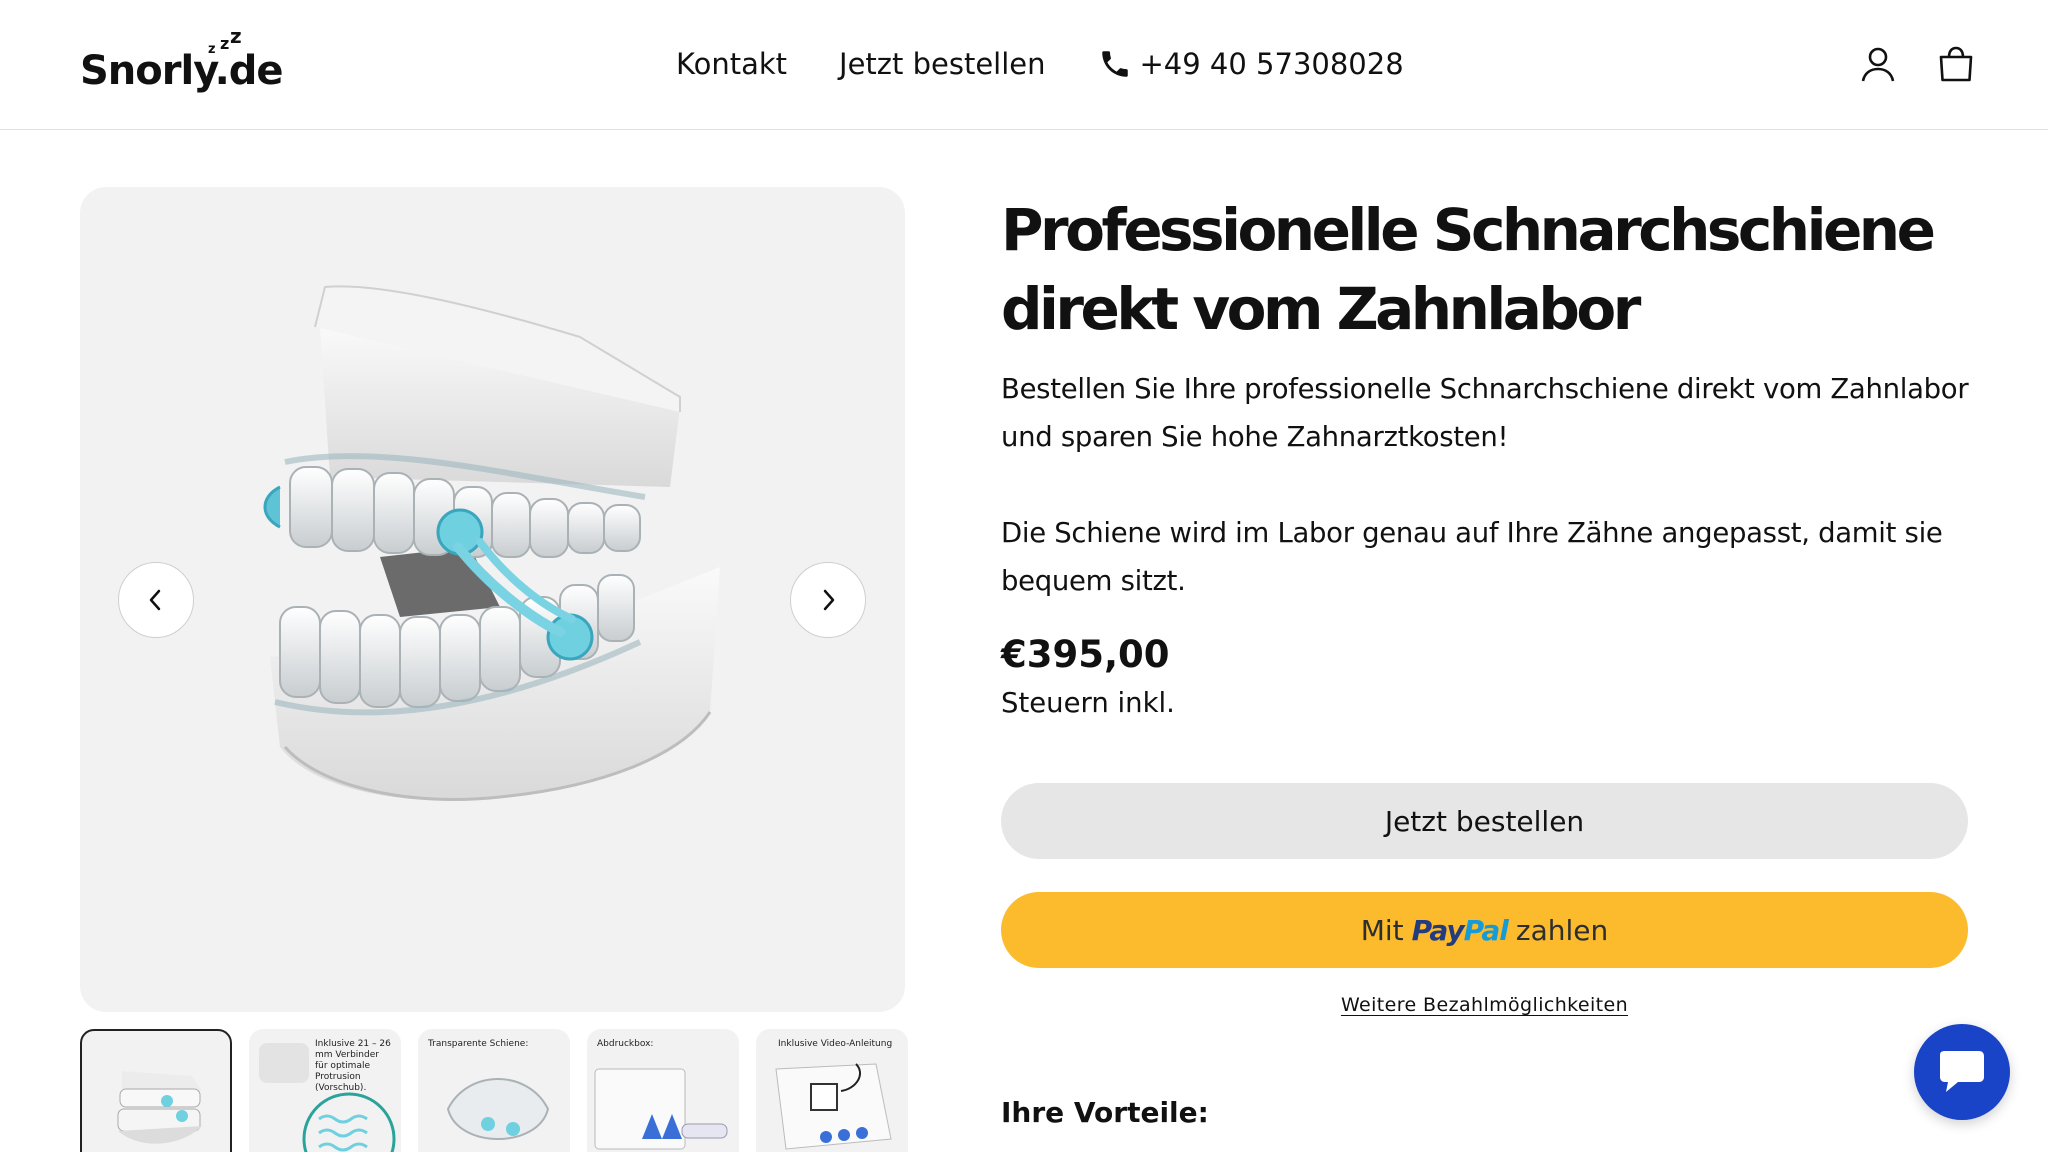  Describe the element at coordinates (182, 71) in the screenshot. I see `logo-text: Snorly.de` at that location.